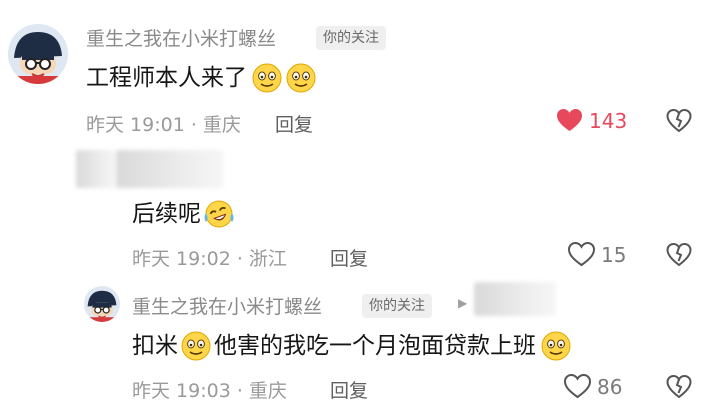 The height and width of the screenshot is (413, 702). I want to click on comment-text: 后续呢, so click(183, 214).